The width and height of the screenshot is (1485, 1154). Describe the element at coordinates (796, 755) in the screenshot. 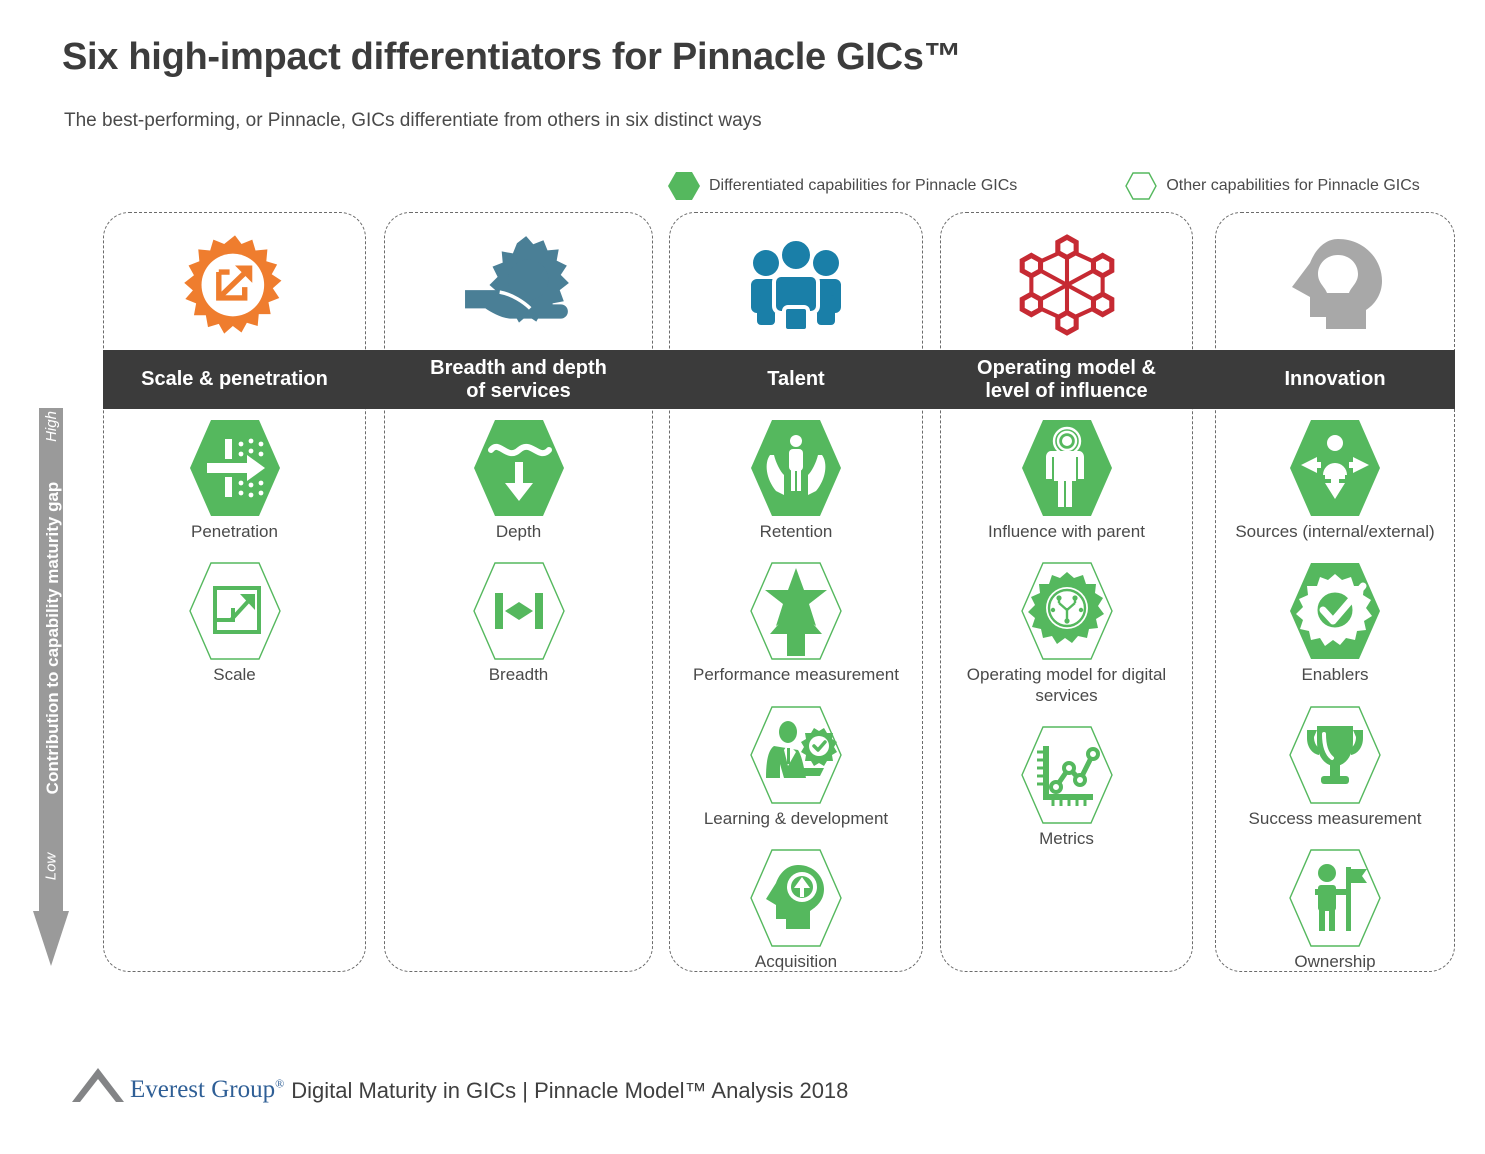

I see `person-gear-check-icon` at that location.